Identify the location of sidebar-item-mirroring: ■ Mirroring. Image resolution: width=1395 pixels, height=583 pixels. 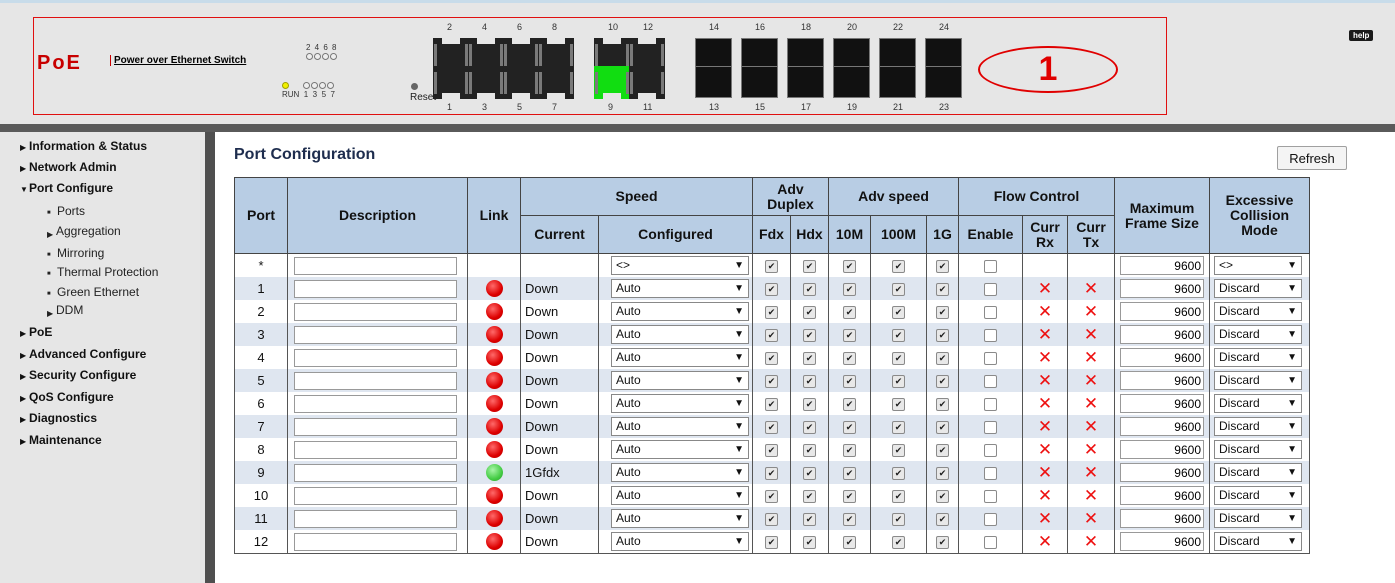
(75, 253).